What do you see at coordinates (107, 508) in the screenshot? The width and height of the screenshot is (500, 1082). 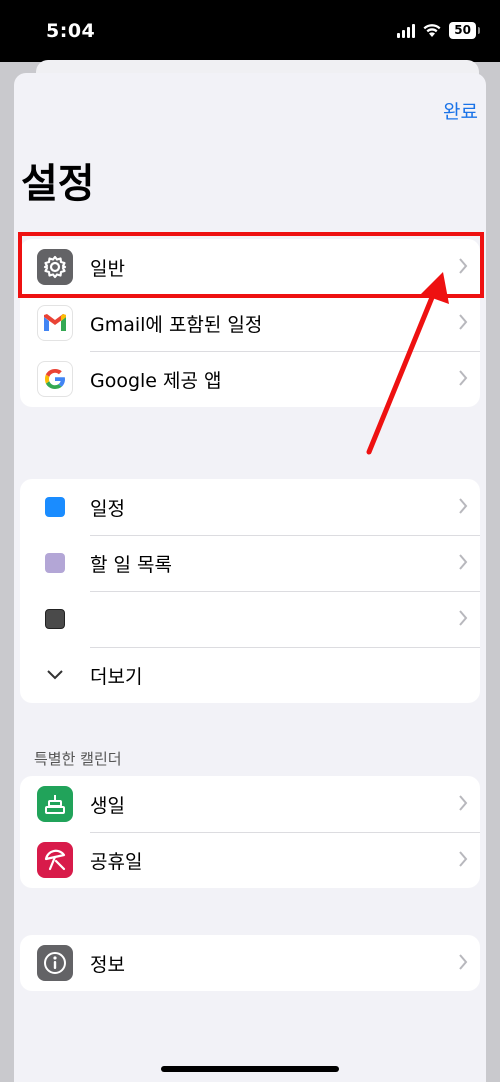 I see `calendar-row-label: 일정` at bounding box center [107, 508].